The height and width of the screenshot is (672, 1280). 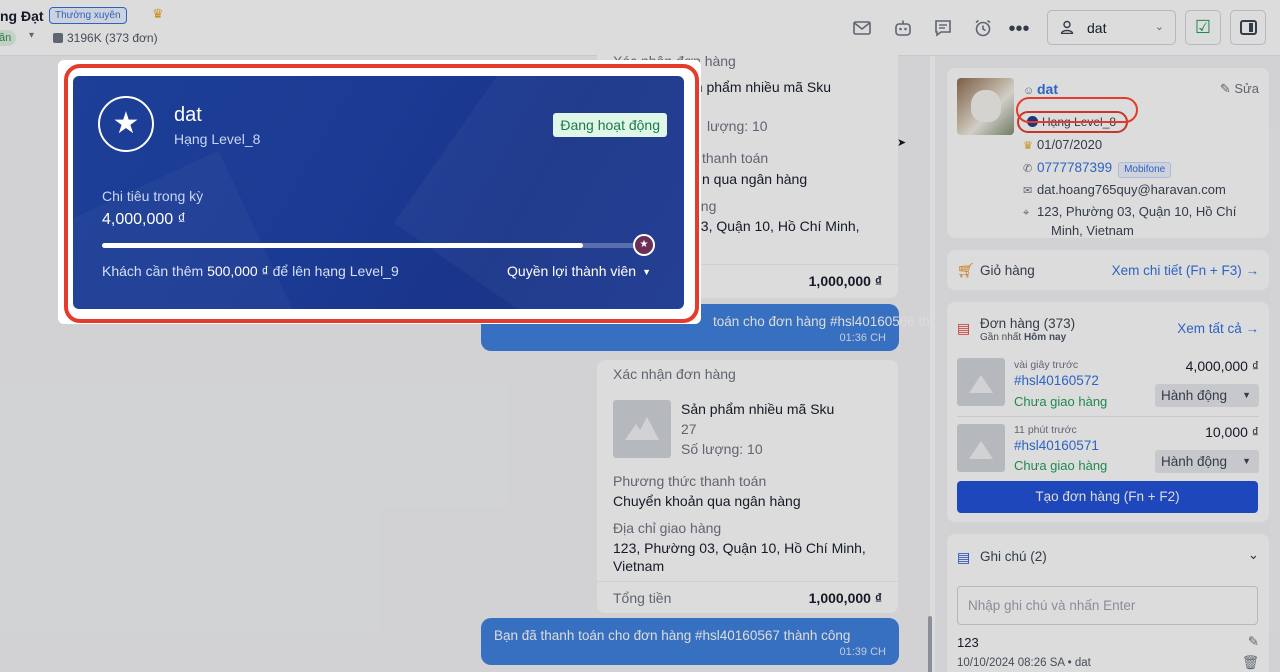 What do you see at coordinates (1253, 642) in the screenshot?
I see `edit-note-icon: ✎` at bounding box center [1253, 642].